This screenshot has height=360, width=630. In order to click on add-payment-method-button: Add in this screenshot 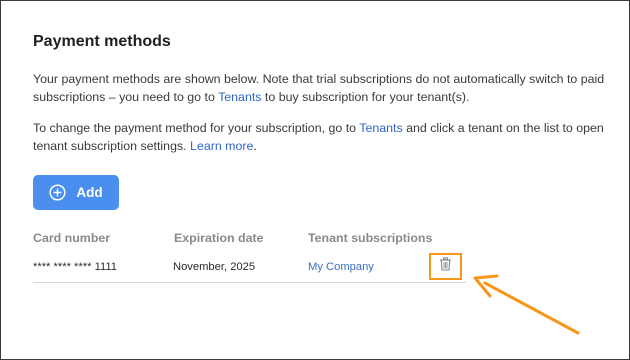, I will do `click(76, 192)`.